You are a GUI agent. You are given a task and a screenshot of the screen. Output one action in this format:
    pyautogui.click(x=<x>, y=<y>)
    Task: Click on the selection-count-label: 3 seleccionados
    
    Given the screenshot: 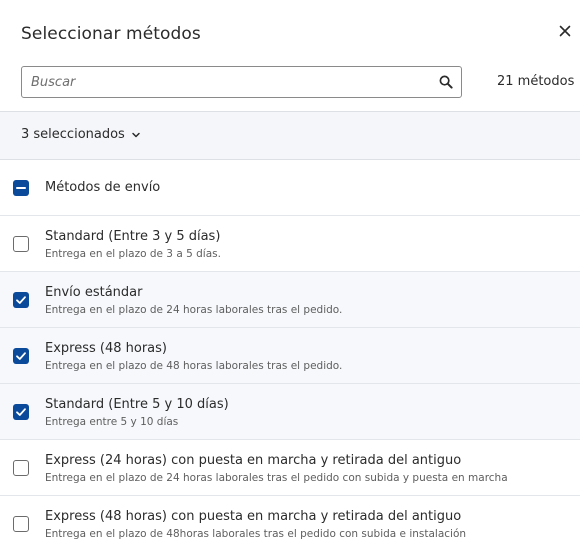 What is the action you would take?
    pyautogui.click(x=73, y=134)
    